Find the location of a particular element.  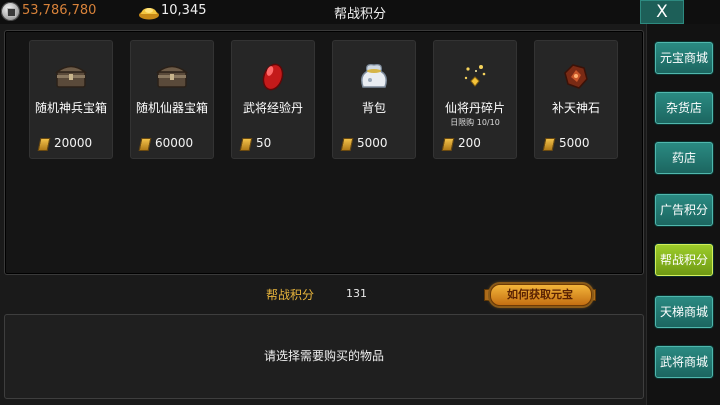

guild-points-value: 131 is located at coordinates (356, 293).